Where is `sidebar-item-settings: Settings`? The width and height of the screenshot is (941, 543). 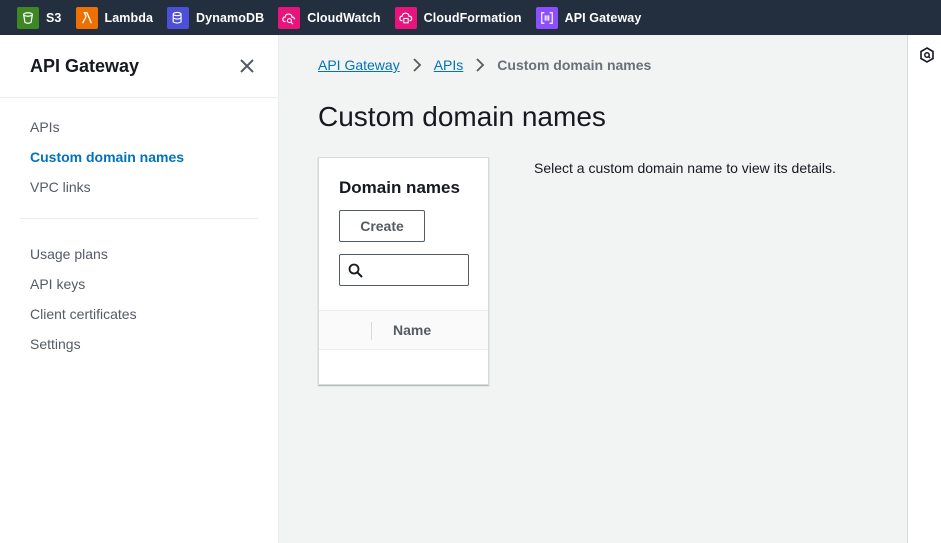
sidebar-item-settings: Settings is located at coordinates (139, 344).